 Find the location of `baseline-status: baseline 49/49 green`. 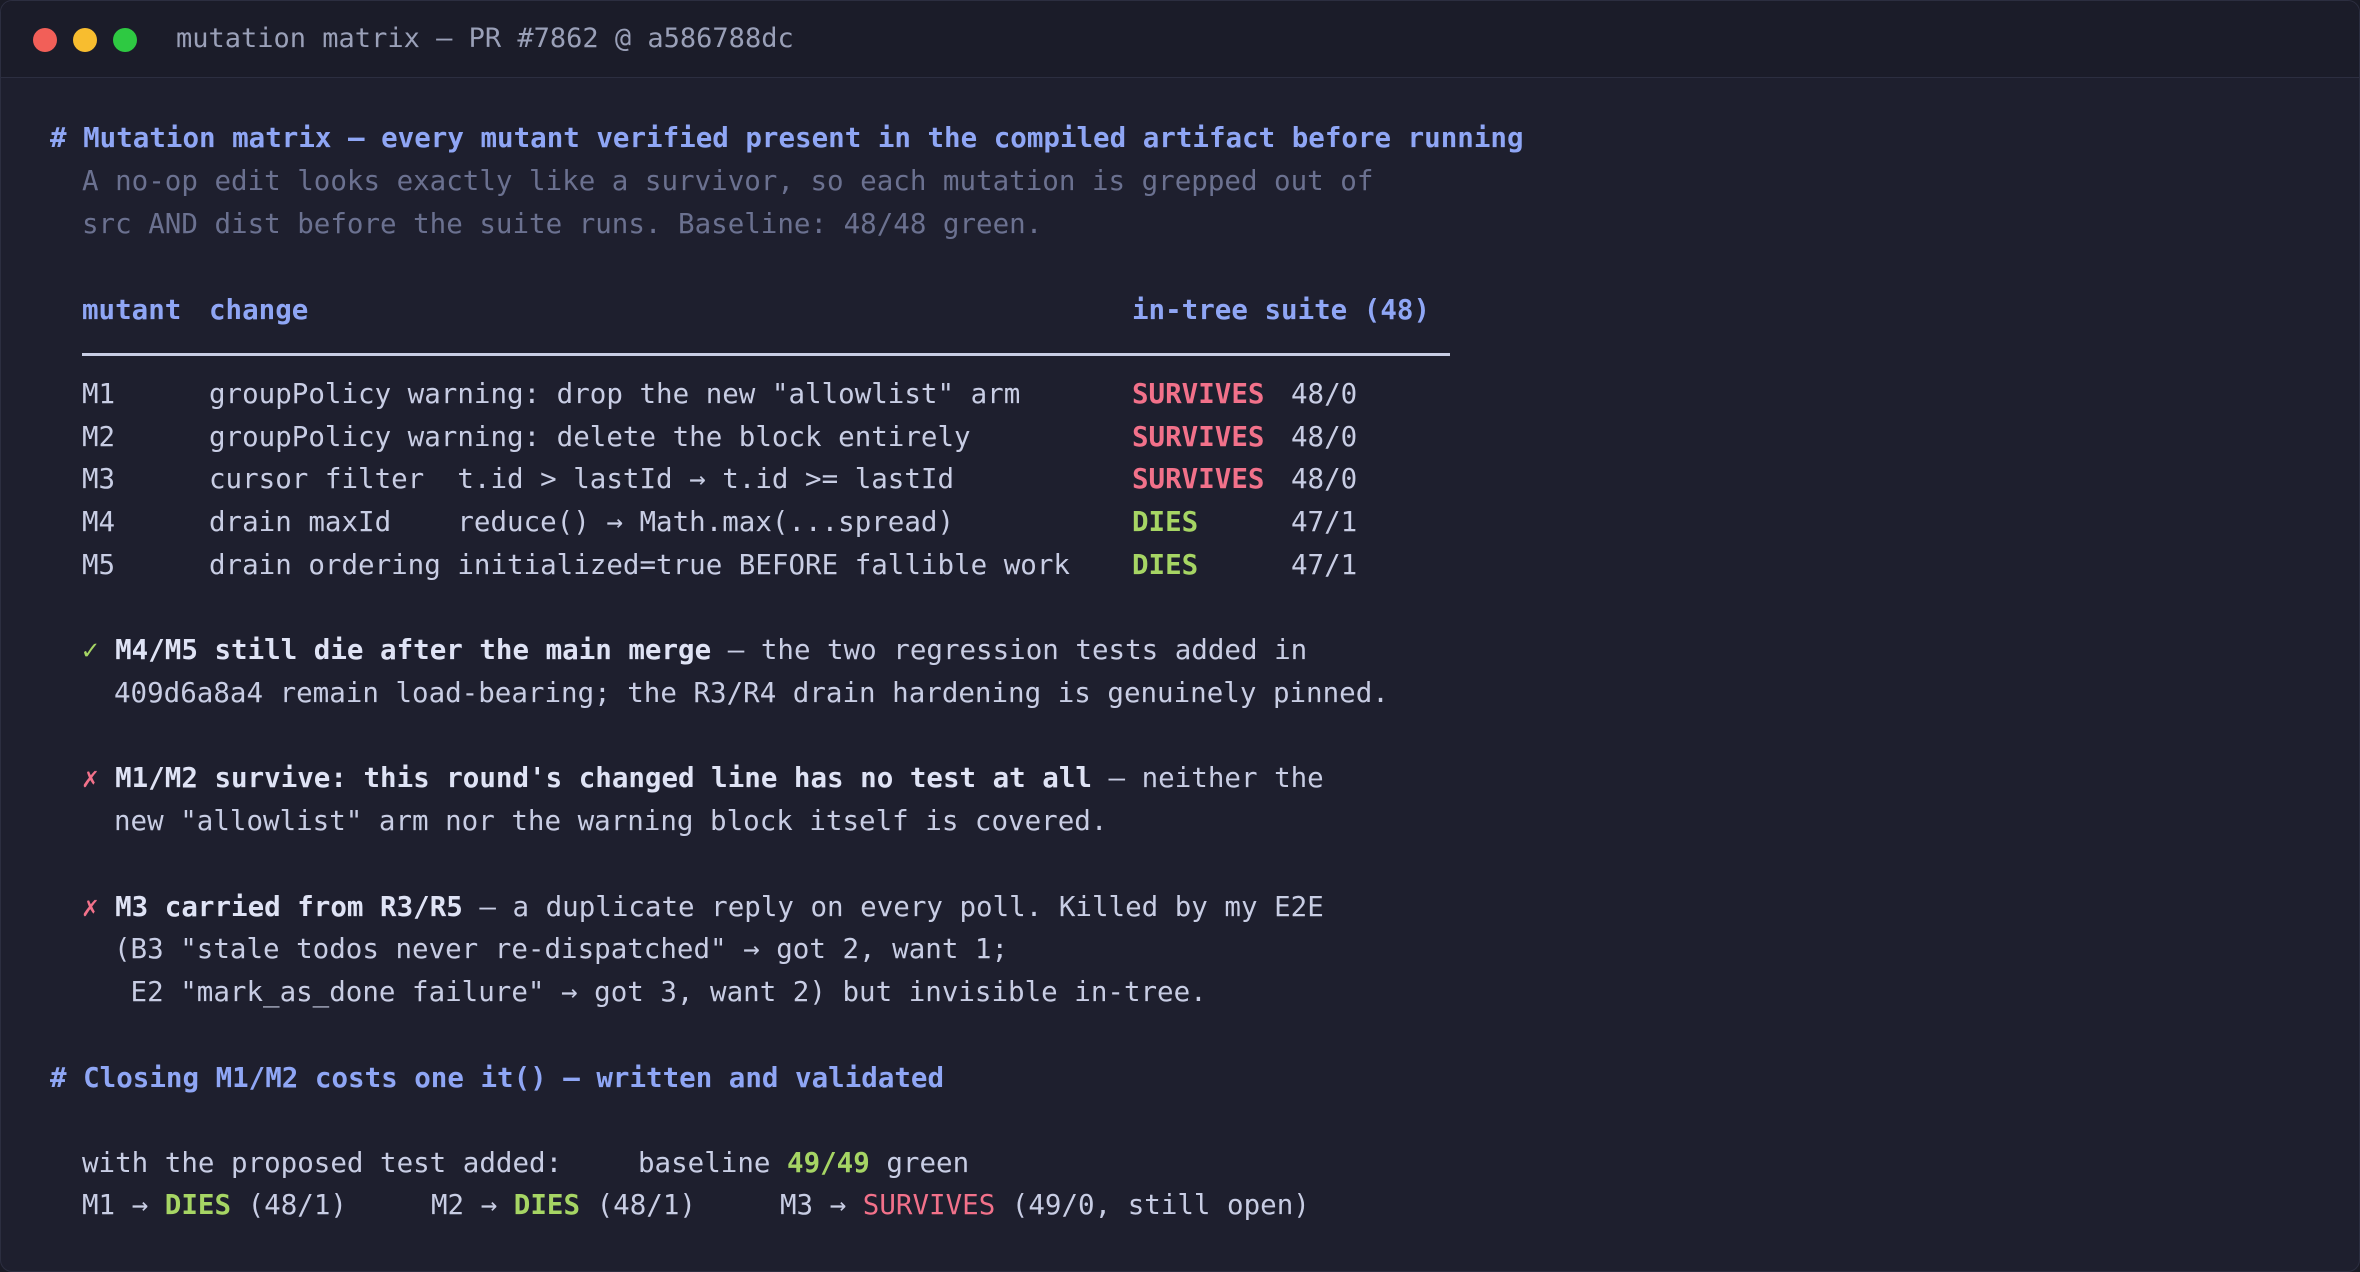

baseline-status: baseline 49/49 green is located at coordinates (804, 1163).